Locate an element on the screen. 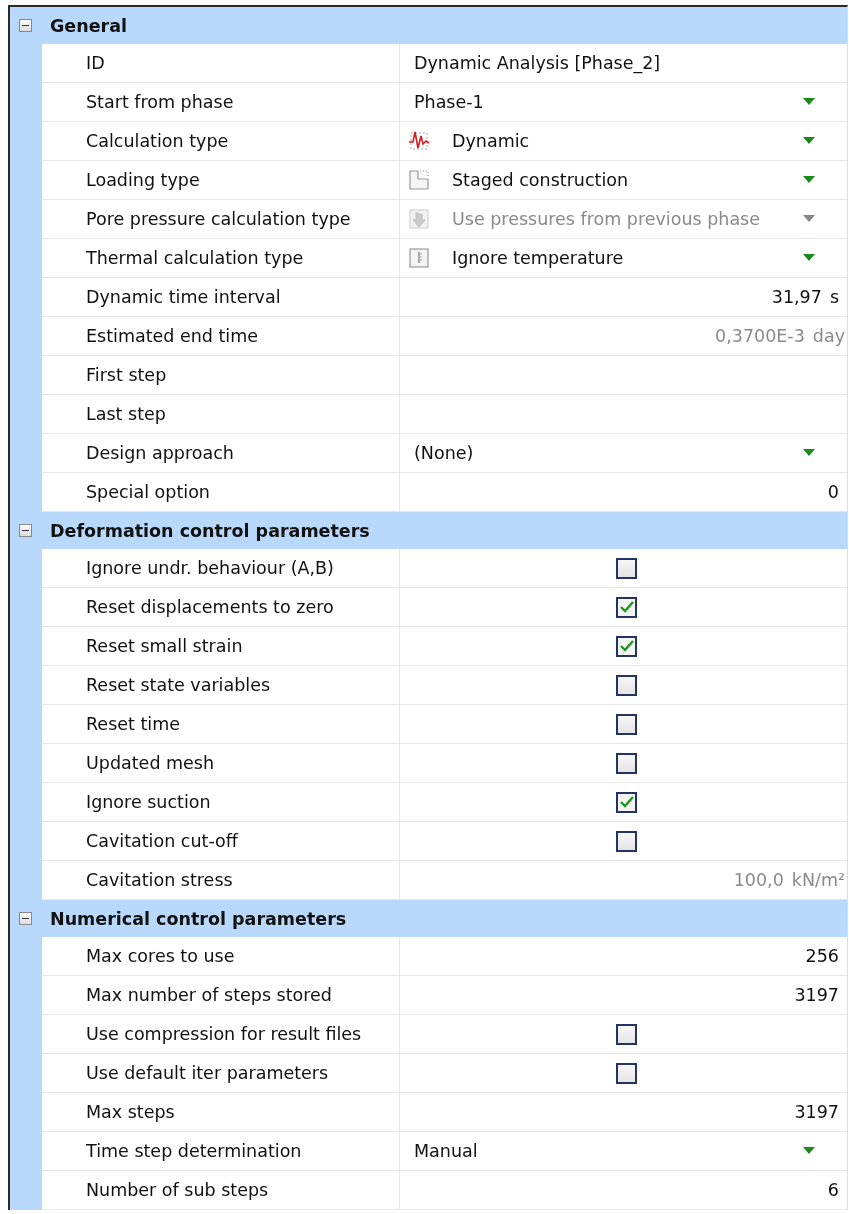 This screenshot has height=1214, width=849. dropdown-field: Use pressures from previous phase is located at coordinates (622, 219).